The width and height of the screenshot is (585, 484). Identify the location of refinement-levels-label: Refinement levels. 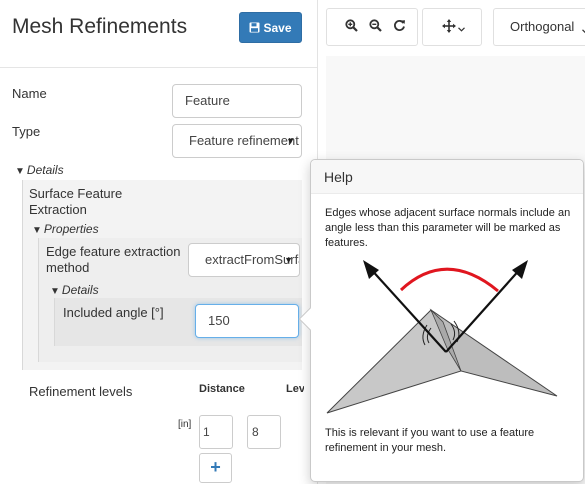
(81, 391).